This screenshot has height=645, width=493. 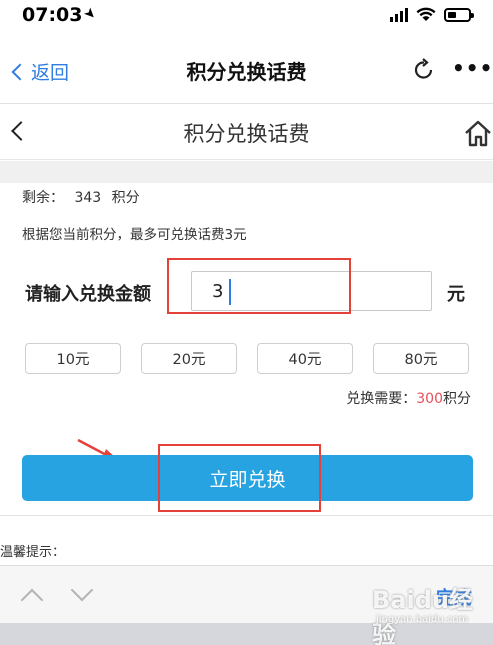 What do you see at coordinates (82, 590) in the screenshot?
I see `chevron-down-icon` at bounding box center [82, 590].